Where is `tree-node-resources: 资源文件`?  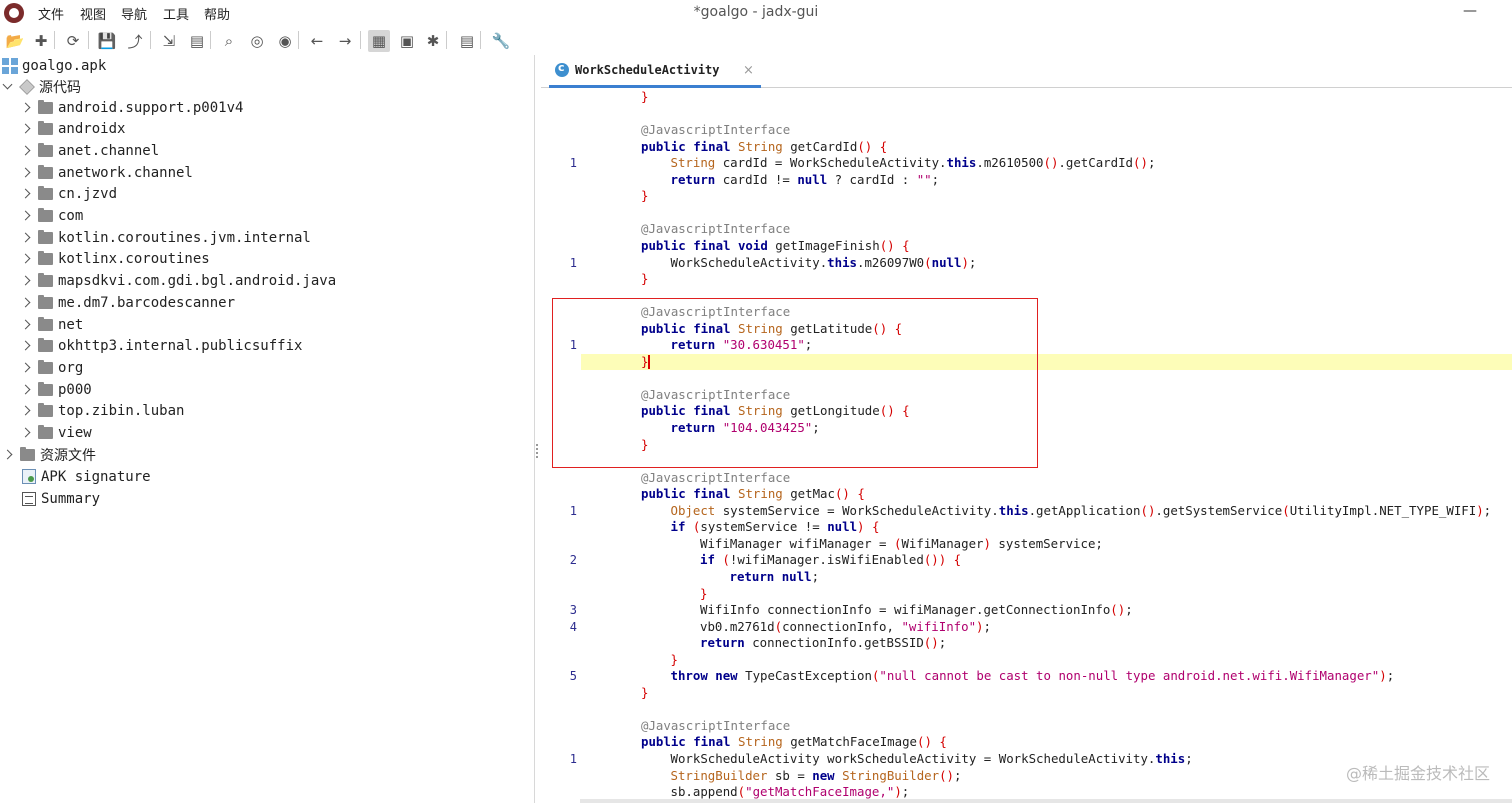
tree-node-resources: 资源文件 is located at coordinates (49, 454).